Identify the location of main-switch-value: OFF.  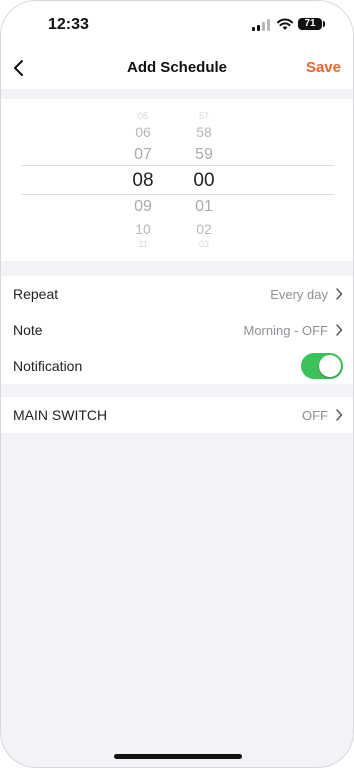
(315, 415).